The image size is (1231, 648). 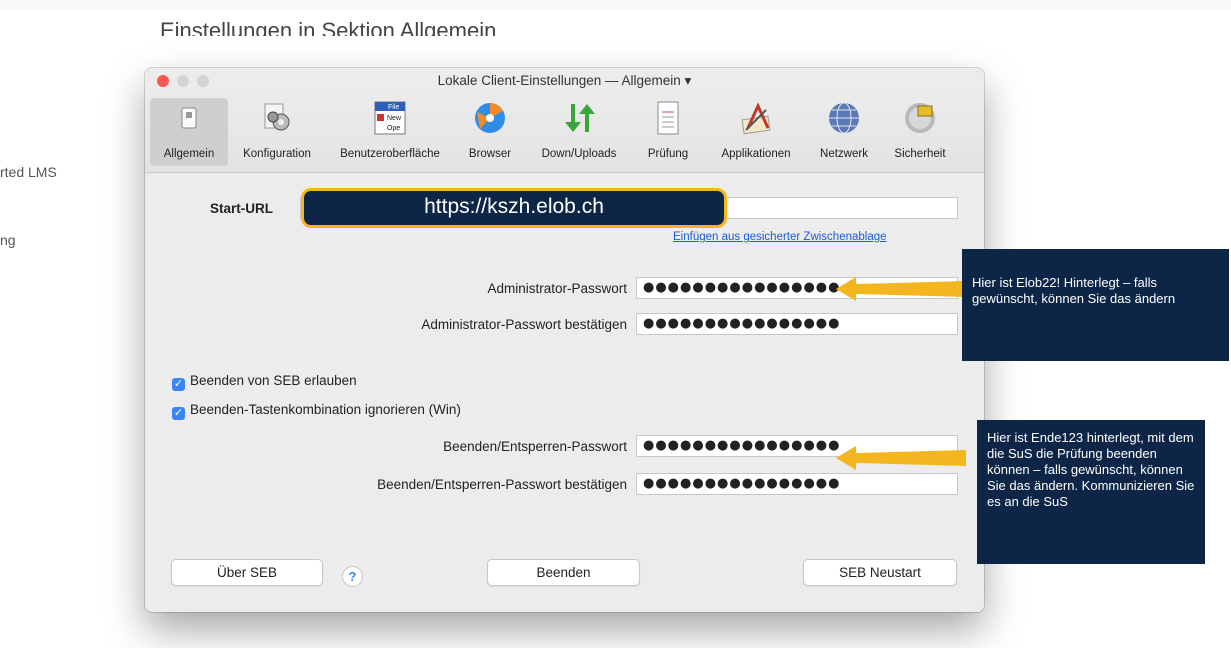 I want to click on file-icon-line3: Ope, so click(x=393, y=128).